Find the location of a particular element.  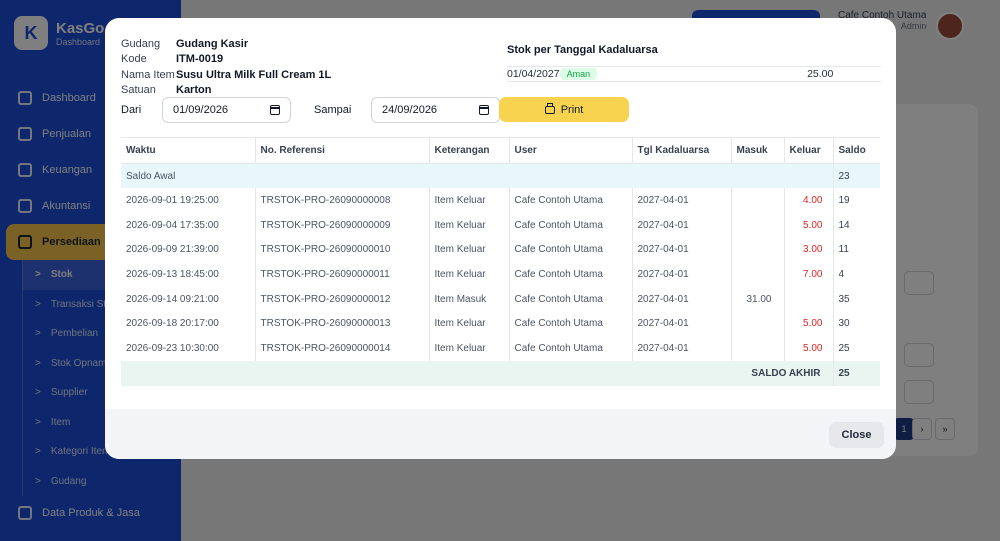

cell-waktu: 2026-09-01 19:25:00 is located at coordinates (188, 200).